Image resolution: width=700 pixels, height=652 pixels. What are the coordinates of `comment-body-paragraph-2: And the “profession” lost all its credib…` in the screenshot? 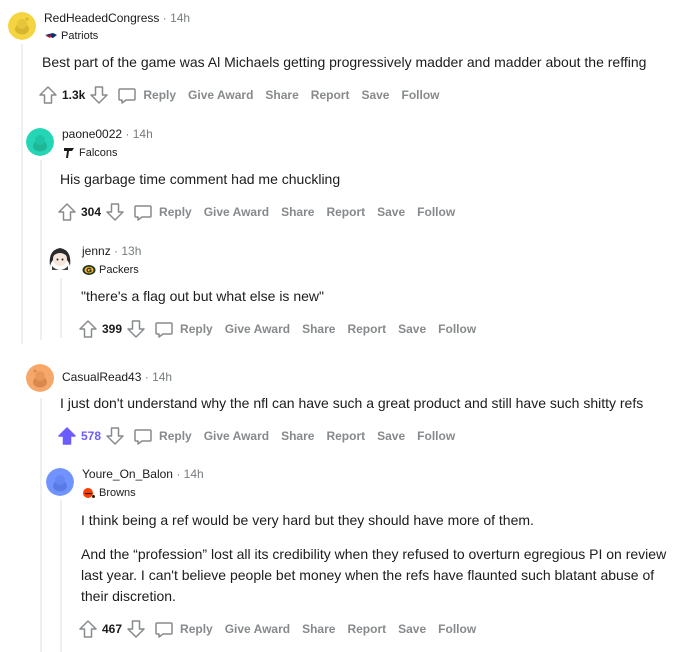 It's located at (374, 575).